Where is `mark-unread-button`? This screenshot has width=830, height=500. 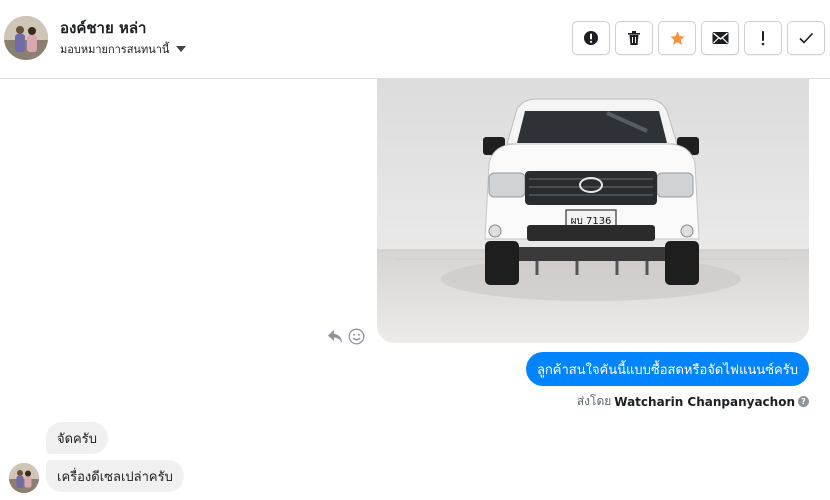 mark-unread-button is located at coordinates (720, 38).